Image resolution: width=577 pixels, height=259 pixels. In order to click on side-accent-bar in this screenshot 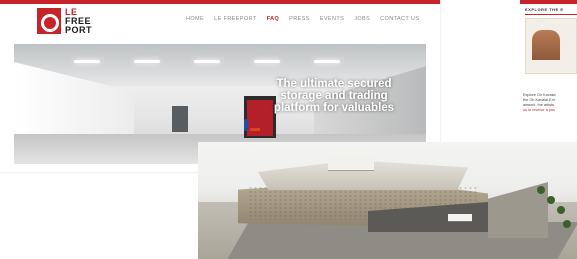, I will do `click(548, 2)`.